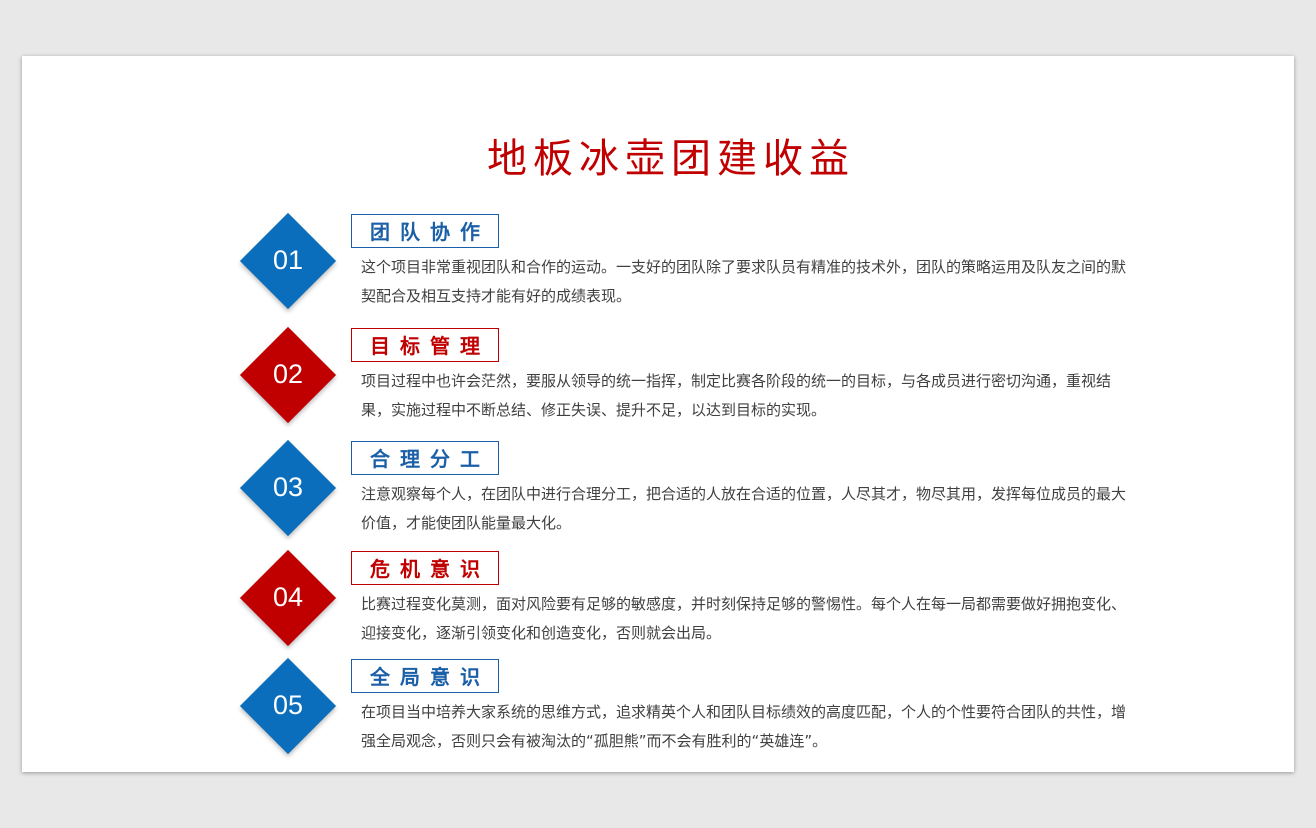  I want to click on slide-title: 地板冰壶团建收益, so click(671, 159).